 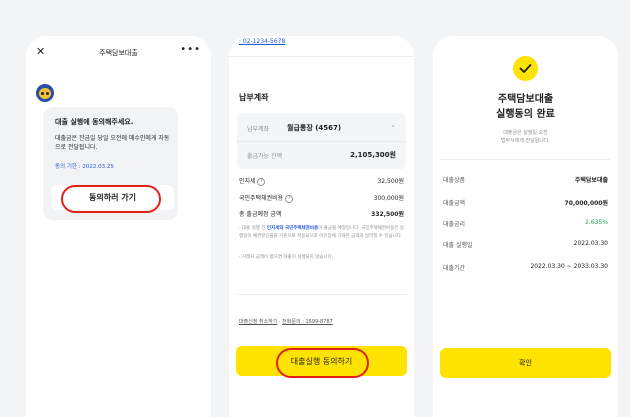 I want to click on message-body: 대출금은 잔금일 당일 오전에 매수인에게 자동으로 전달됩니다., so click(x=112, y=143).